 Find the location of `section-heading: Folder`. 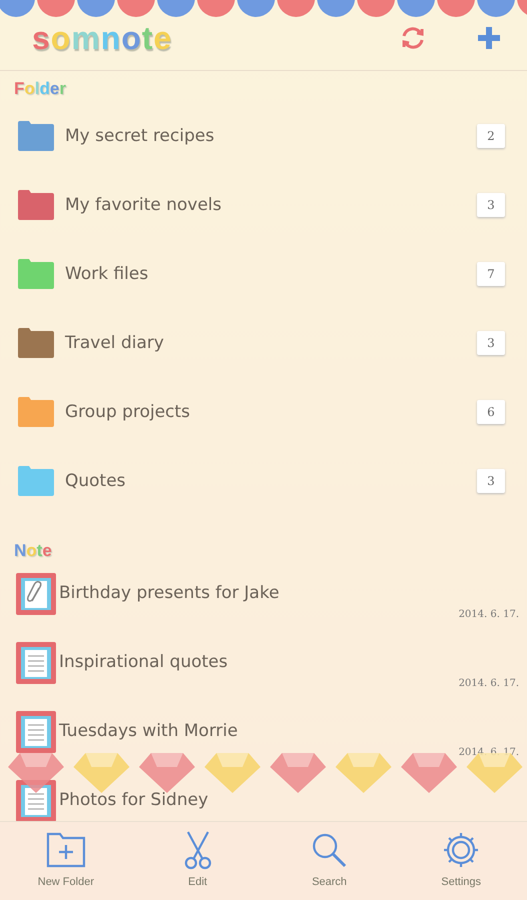

section-heading: Folder is located at coordinates (40, 89).